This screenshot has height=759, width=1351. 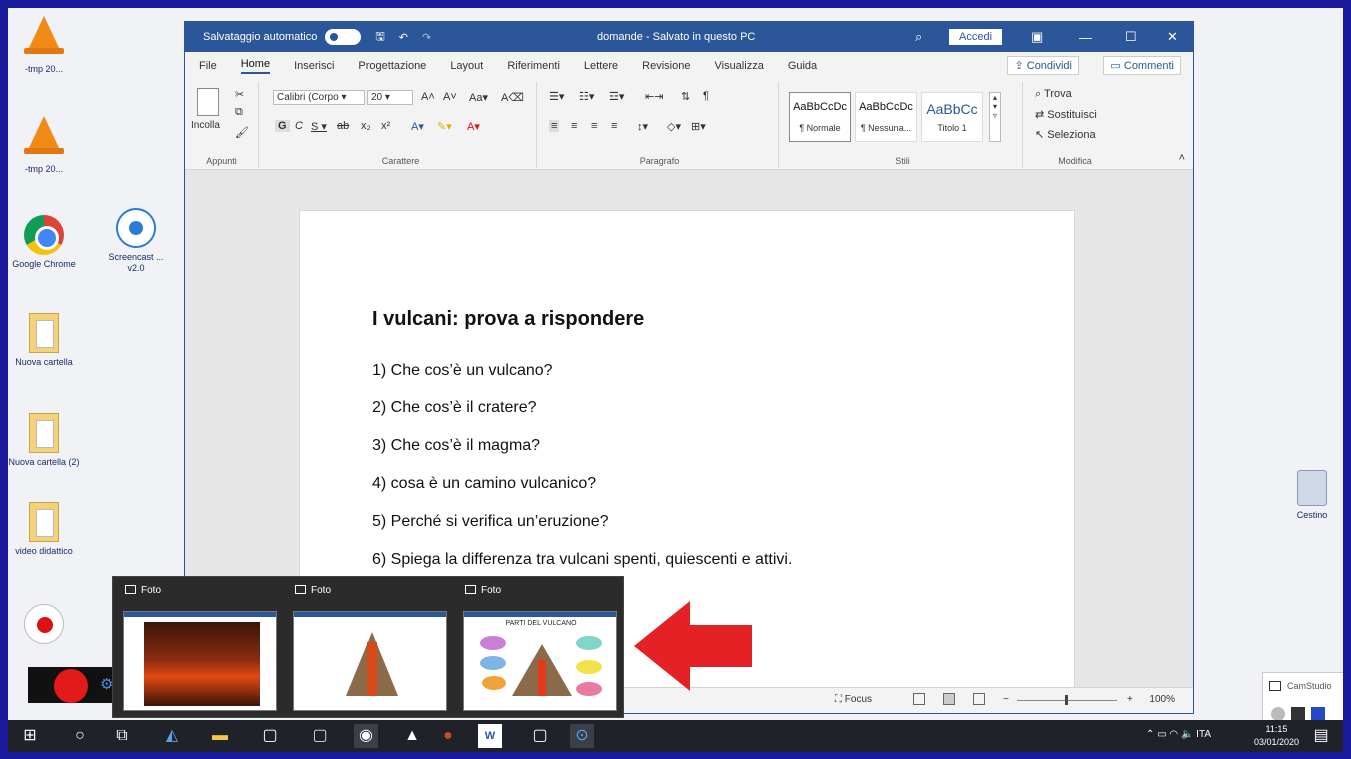 I want to click on align-right-icon: ≡, so click(x=594, y=126).